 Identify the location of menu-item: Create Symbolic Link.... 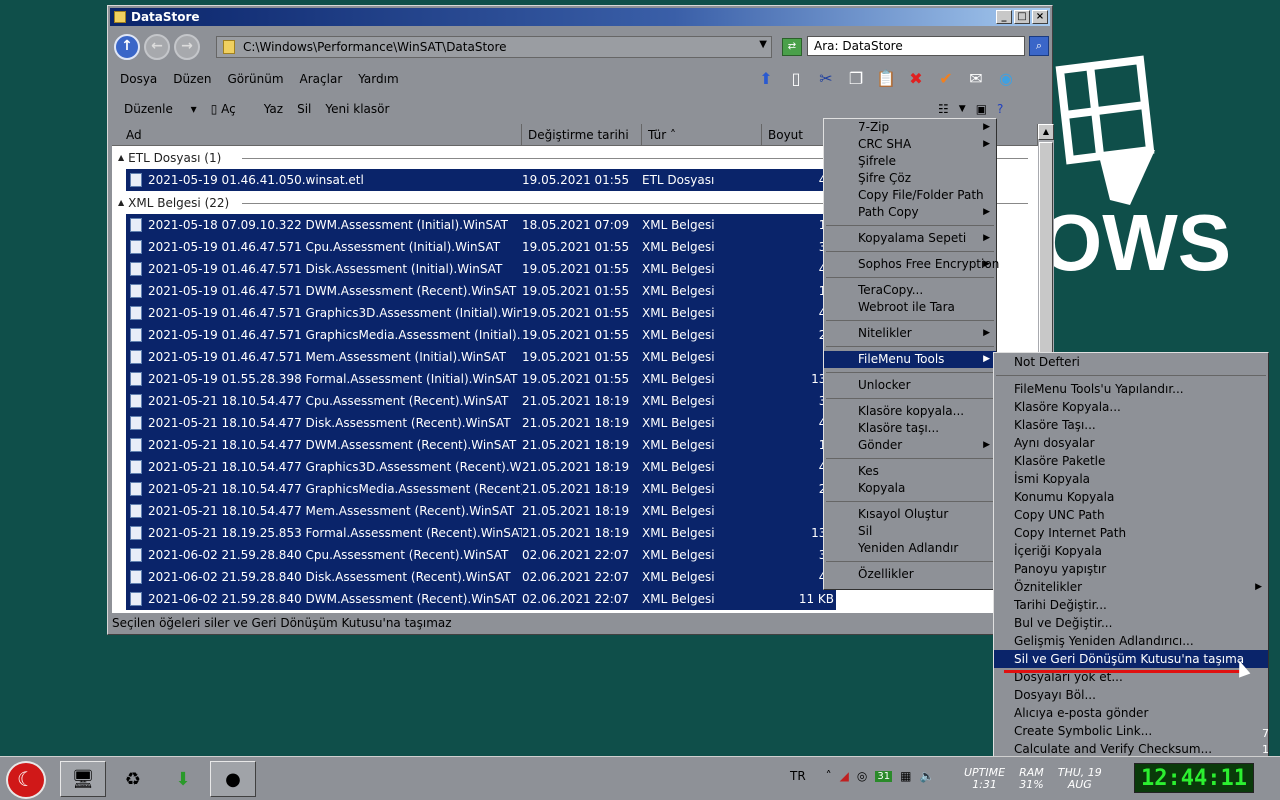
(1131, 731).